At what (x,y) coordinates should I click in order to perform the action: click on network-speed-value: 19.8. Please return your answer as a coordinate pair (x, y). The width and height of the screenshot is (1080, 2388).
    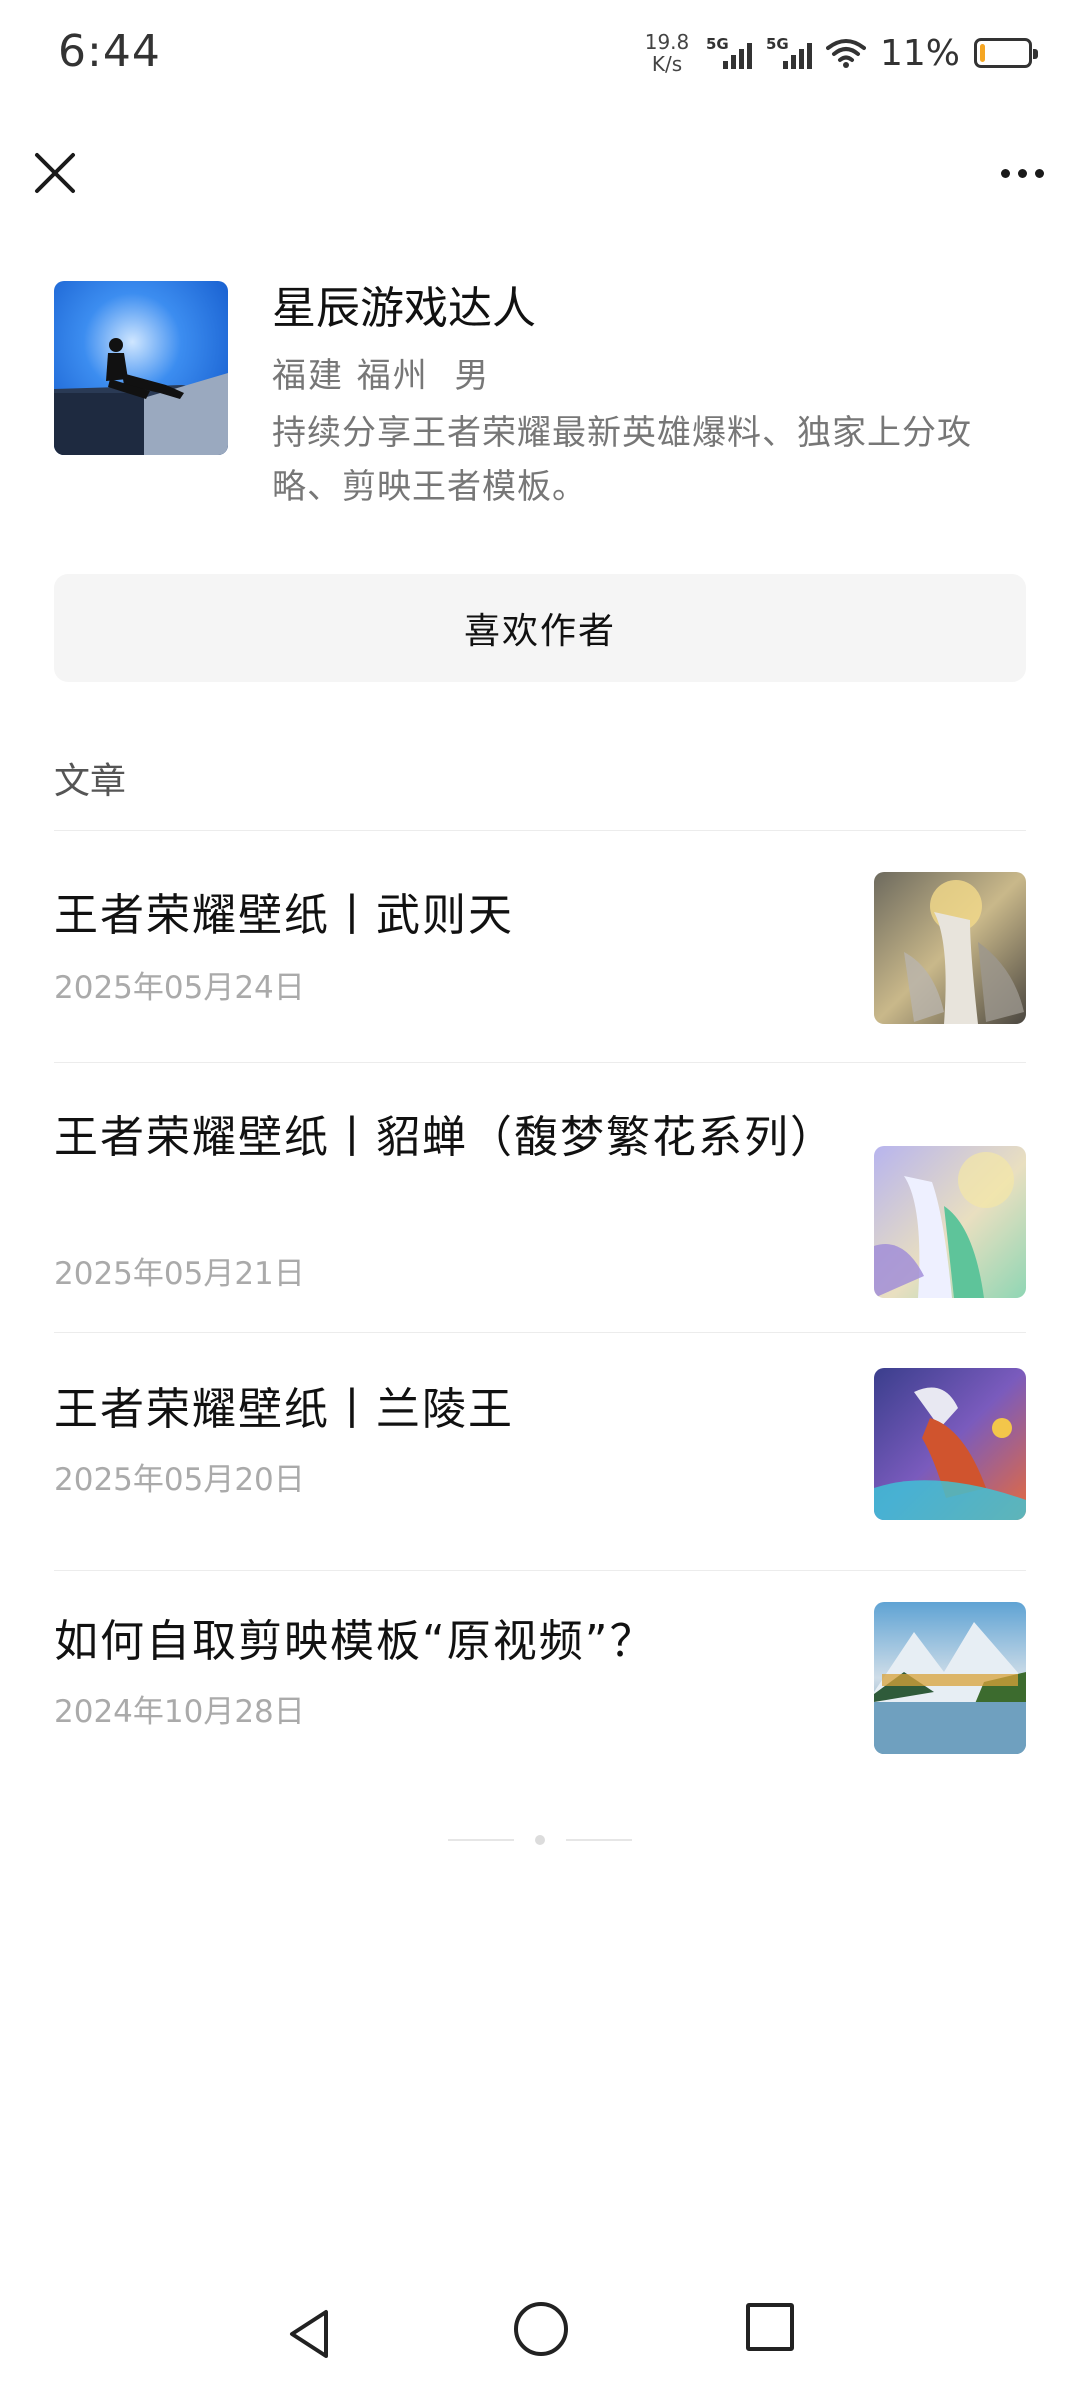
    Looking at the image, I should click on (667, 42).